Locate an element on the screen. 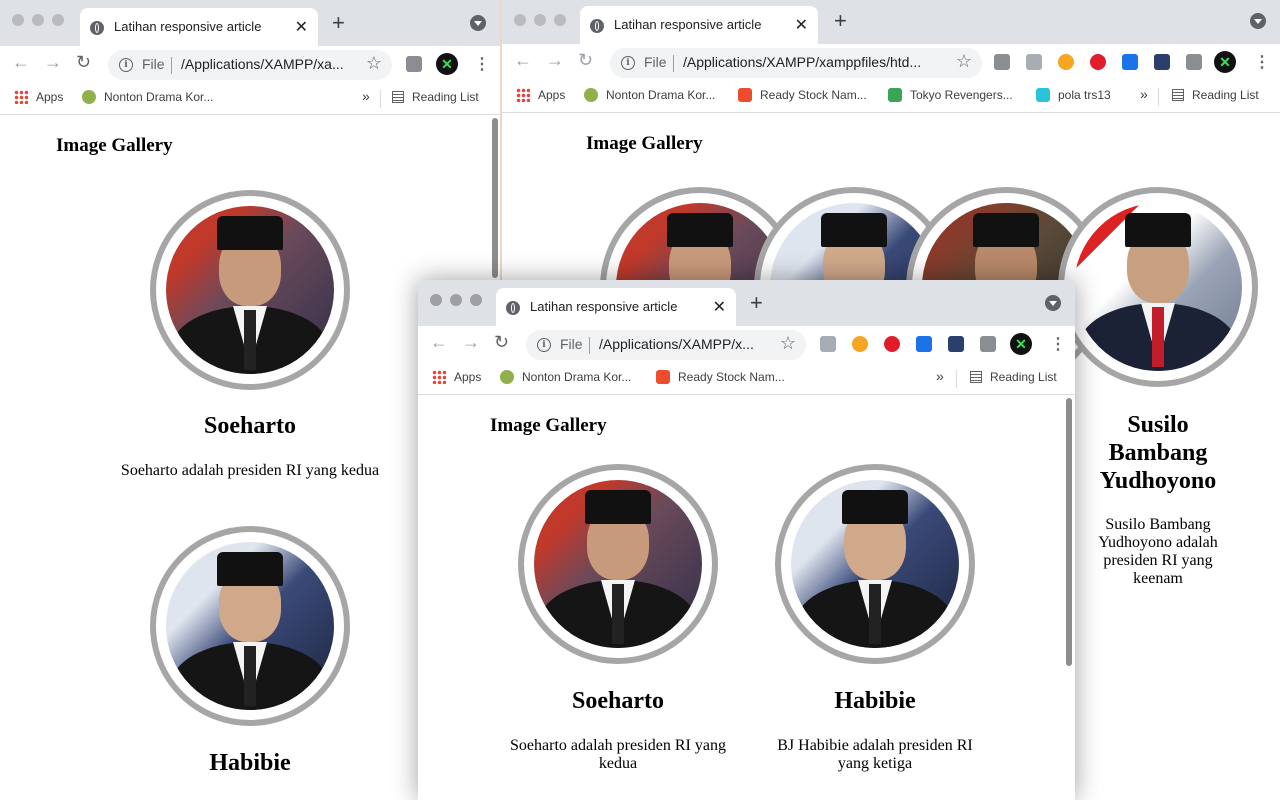  portrait-soeharto is located at coordinates (250, 290).